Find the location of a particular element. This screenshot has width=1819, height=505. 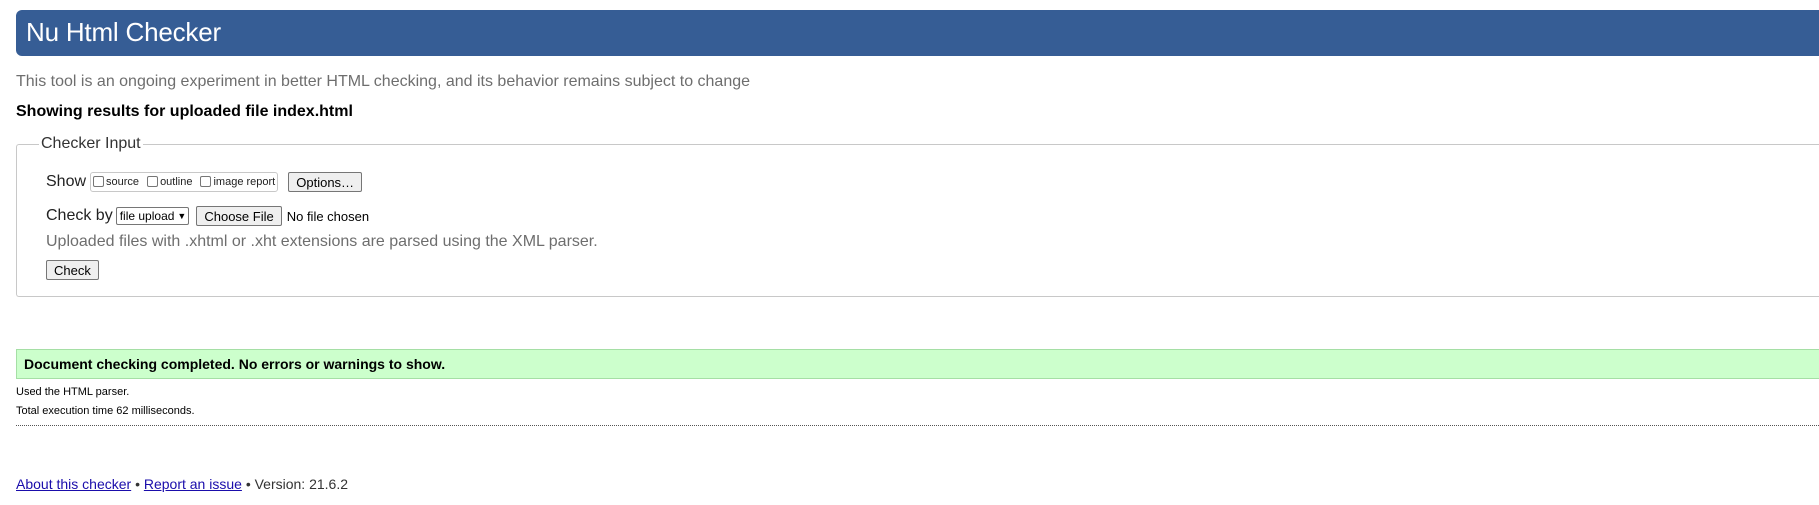

check-button: Check is located at coordinates (72, 270).